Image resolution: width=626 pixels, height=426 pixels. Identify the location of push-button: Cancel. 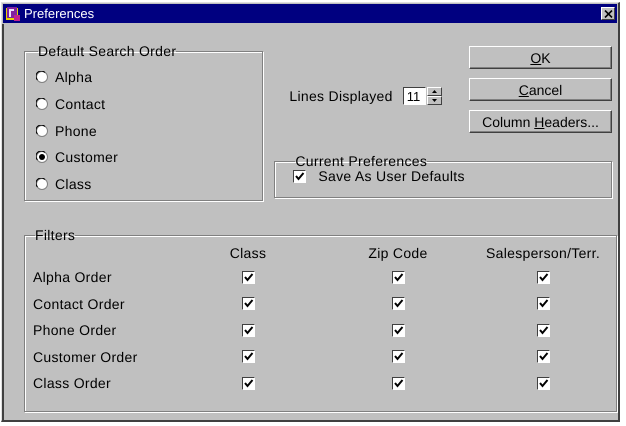
(540, 89).